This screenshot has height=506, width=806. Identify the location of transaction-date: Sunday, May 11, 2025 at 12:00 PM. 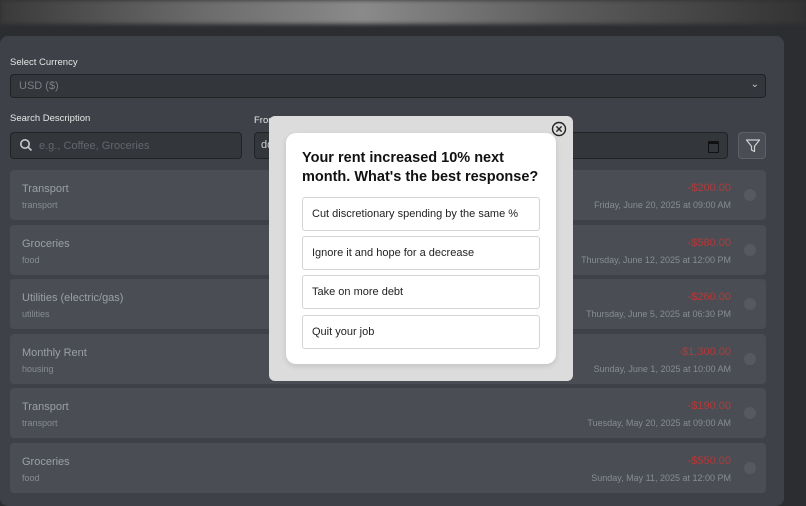
(661, 478).